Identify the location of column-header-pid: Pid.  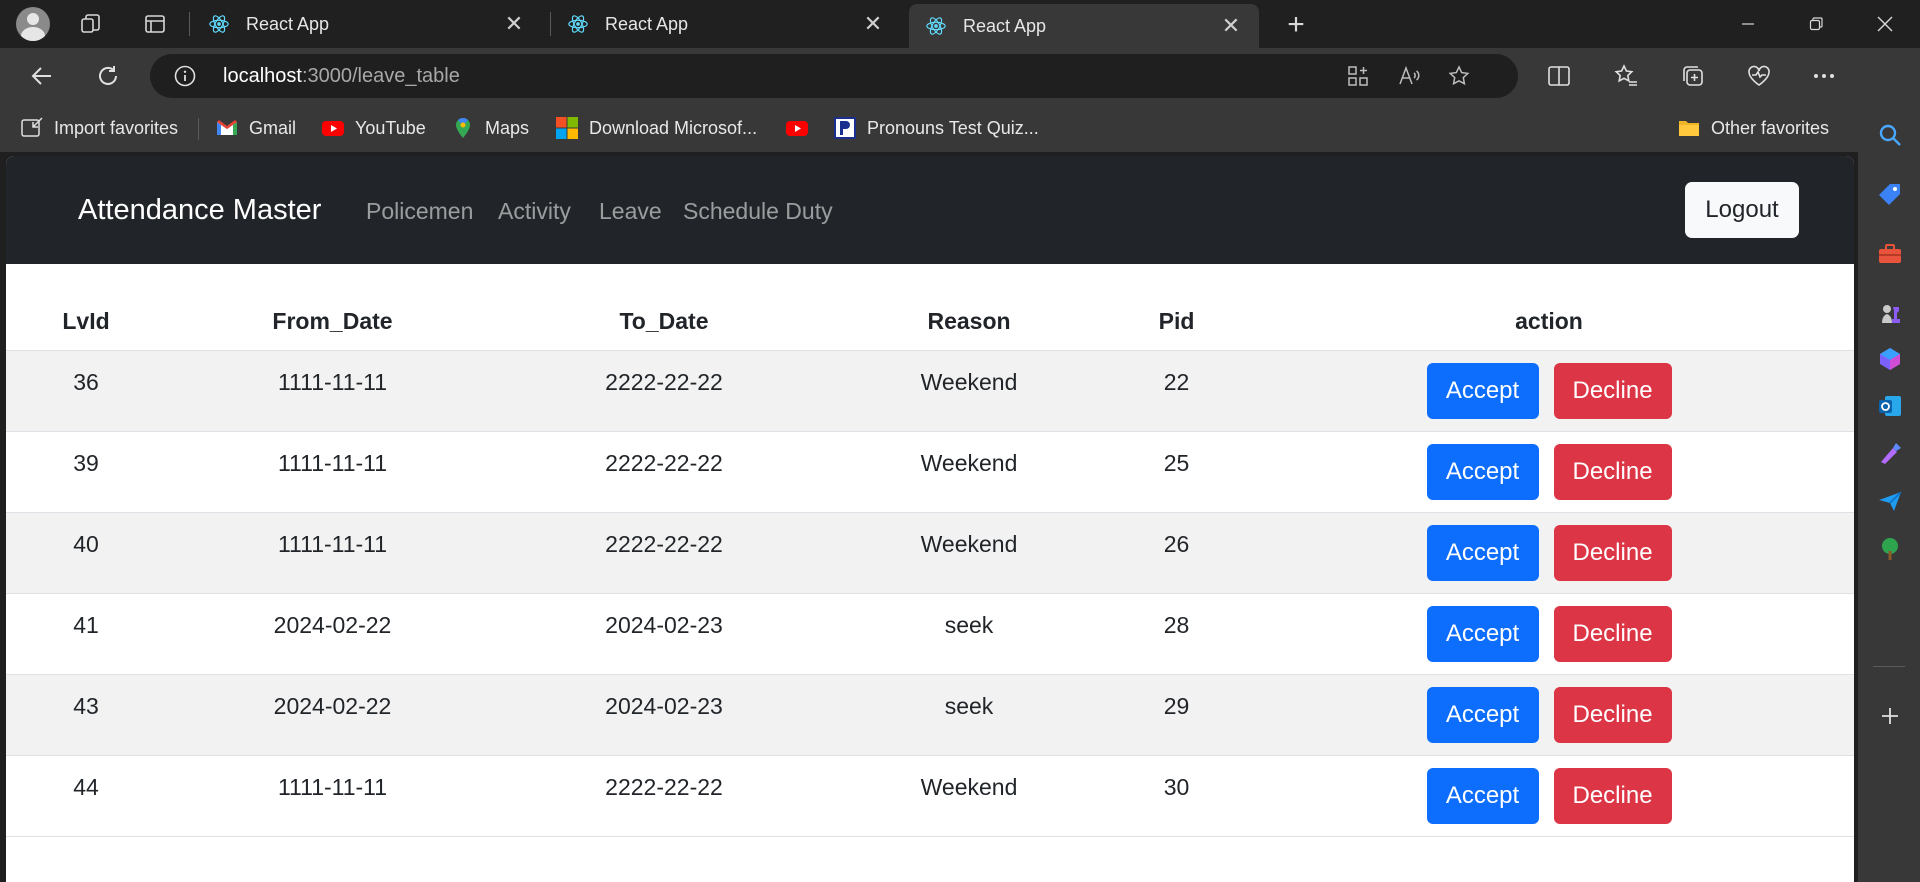
(1176, 322).